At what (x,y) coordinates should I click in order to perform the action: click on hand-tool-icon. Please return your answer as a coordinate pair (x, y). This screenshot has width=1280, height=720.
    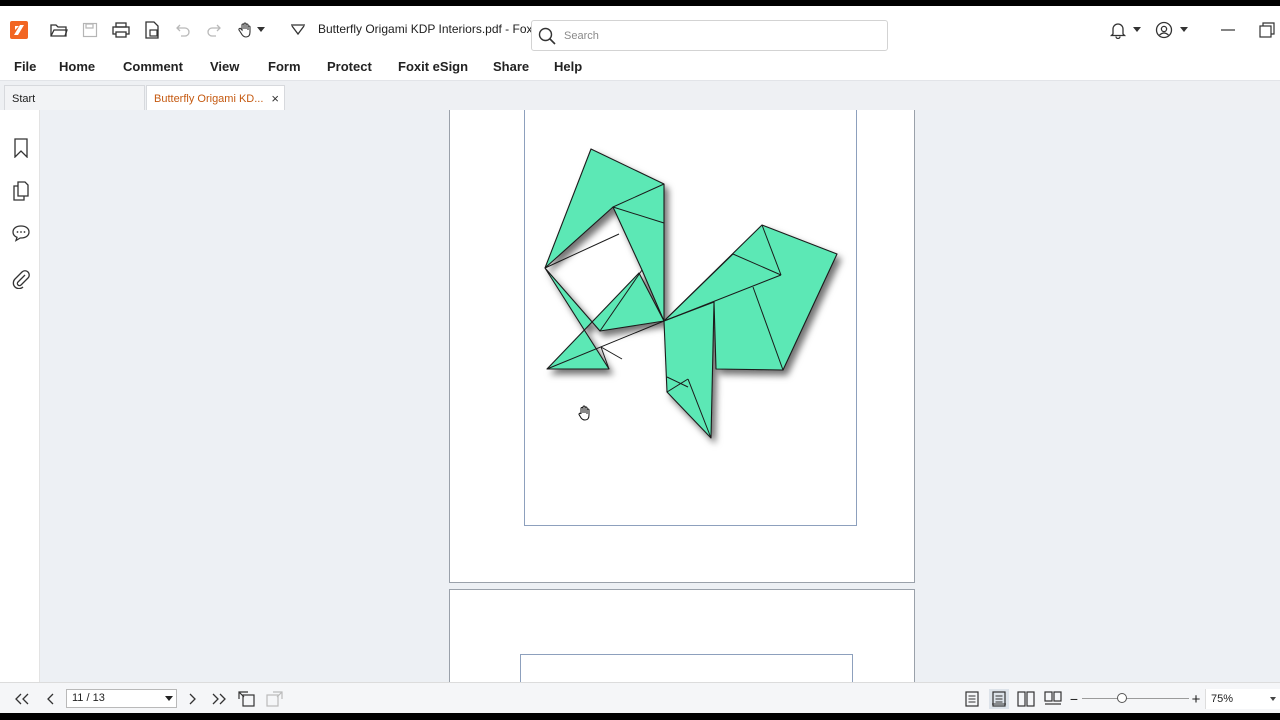
    Looking at the image, I should click on (246, 30).